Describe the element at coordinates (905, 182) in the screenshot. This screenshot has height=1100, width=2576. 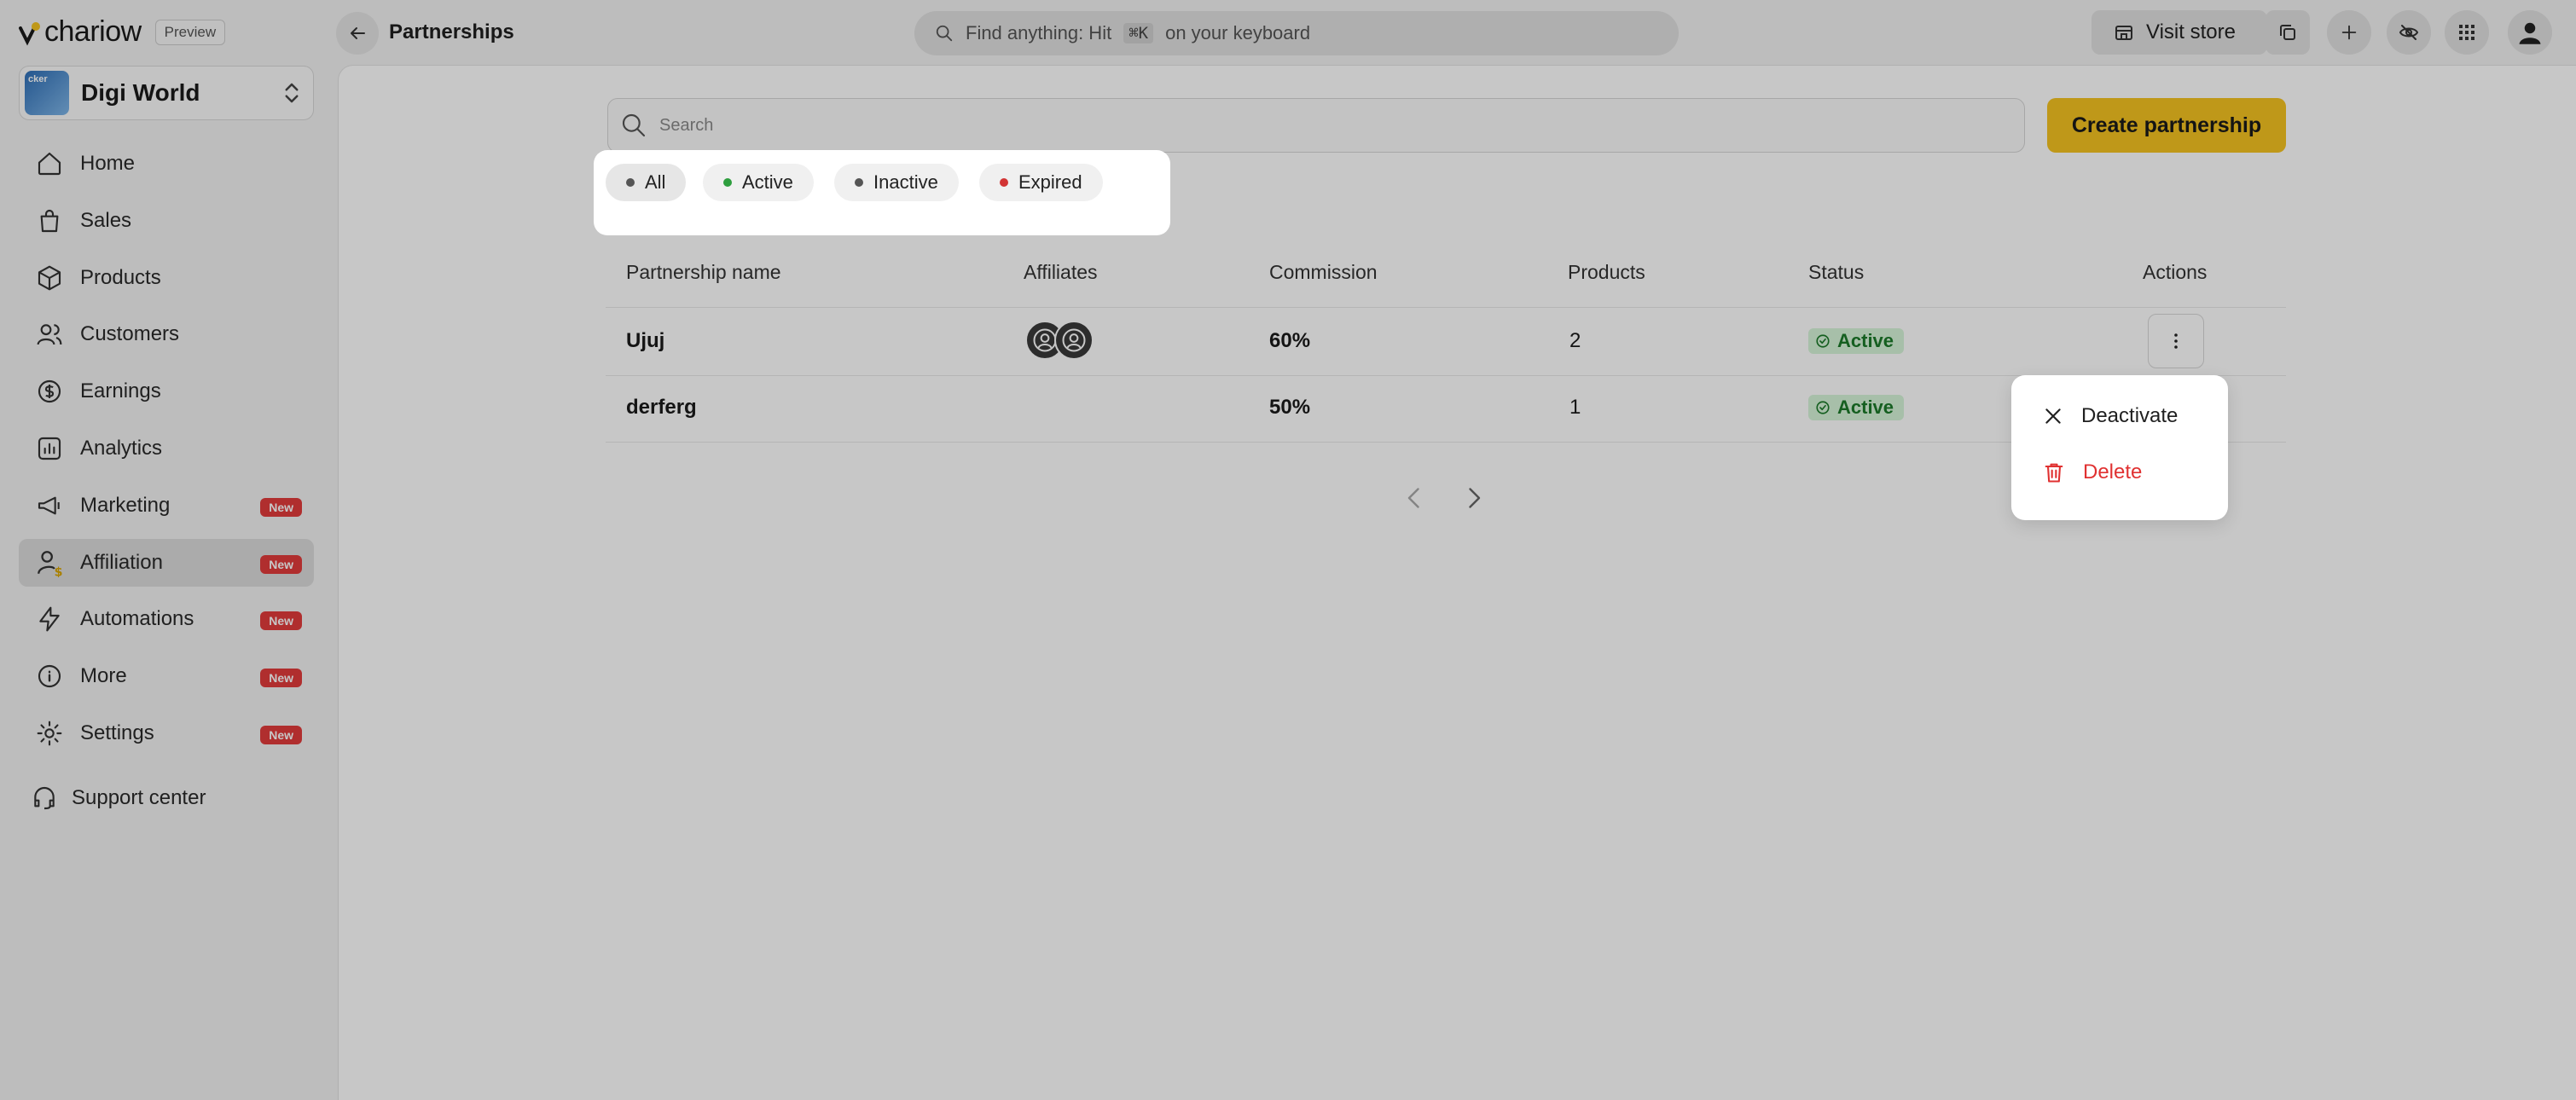
I see `filter-label: Inactive` at that location.